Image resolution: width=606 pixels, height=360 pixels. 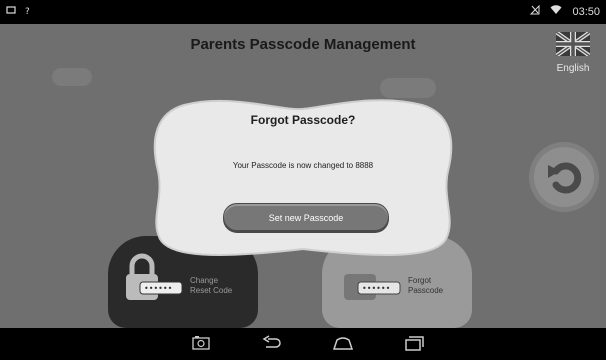 What do you see at coordinates (303, 165) in the screenshot?
I see `dialog-message: Your Passcode is now changed to 8888` at bounding box center [303, 165].